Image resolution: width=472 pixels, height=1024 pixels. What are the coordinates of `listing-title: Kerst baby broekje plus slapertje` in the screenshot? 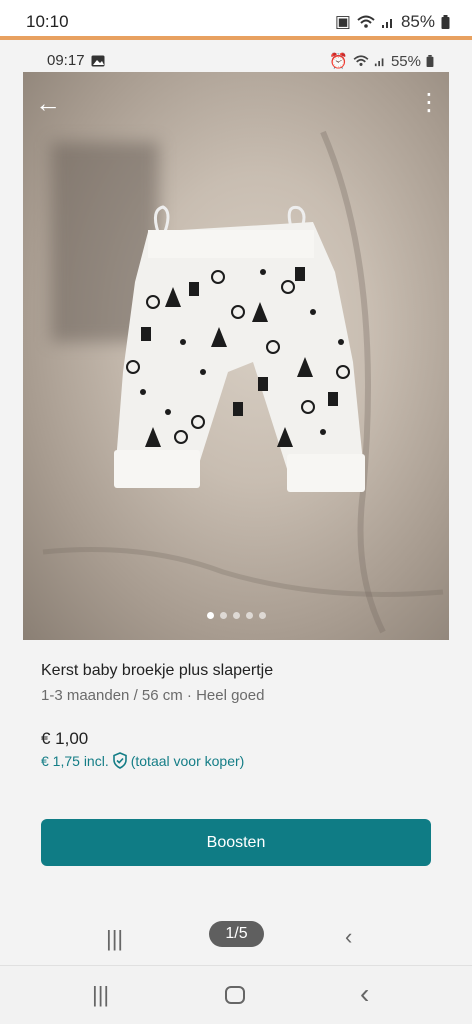 It's located at (157, 670).